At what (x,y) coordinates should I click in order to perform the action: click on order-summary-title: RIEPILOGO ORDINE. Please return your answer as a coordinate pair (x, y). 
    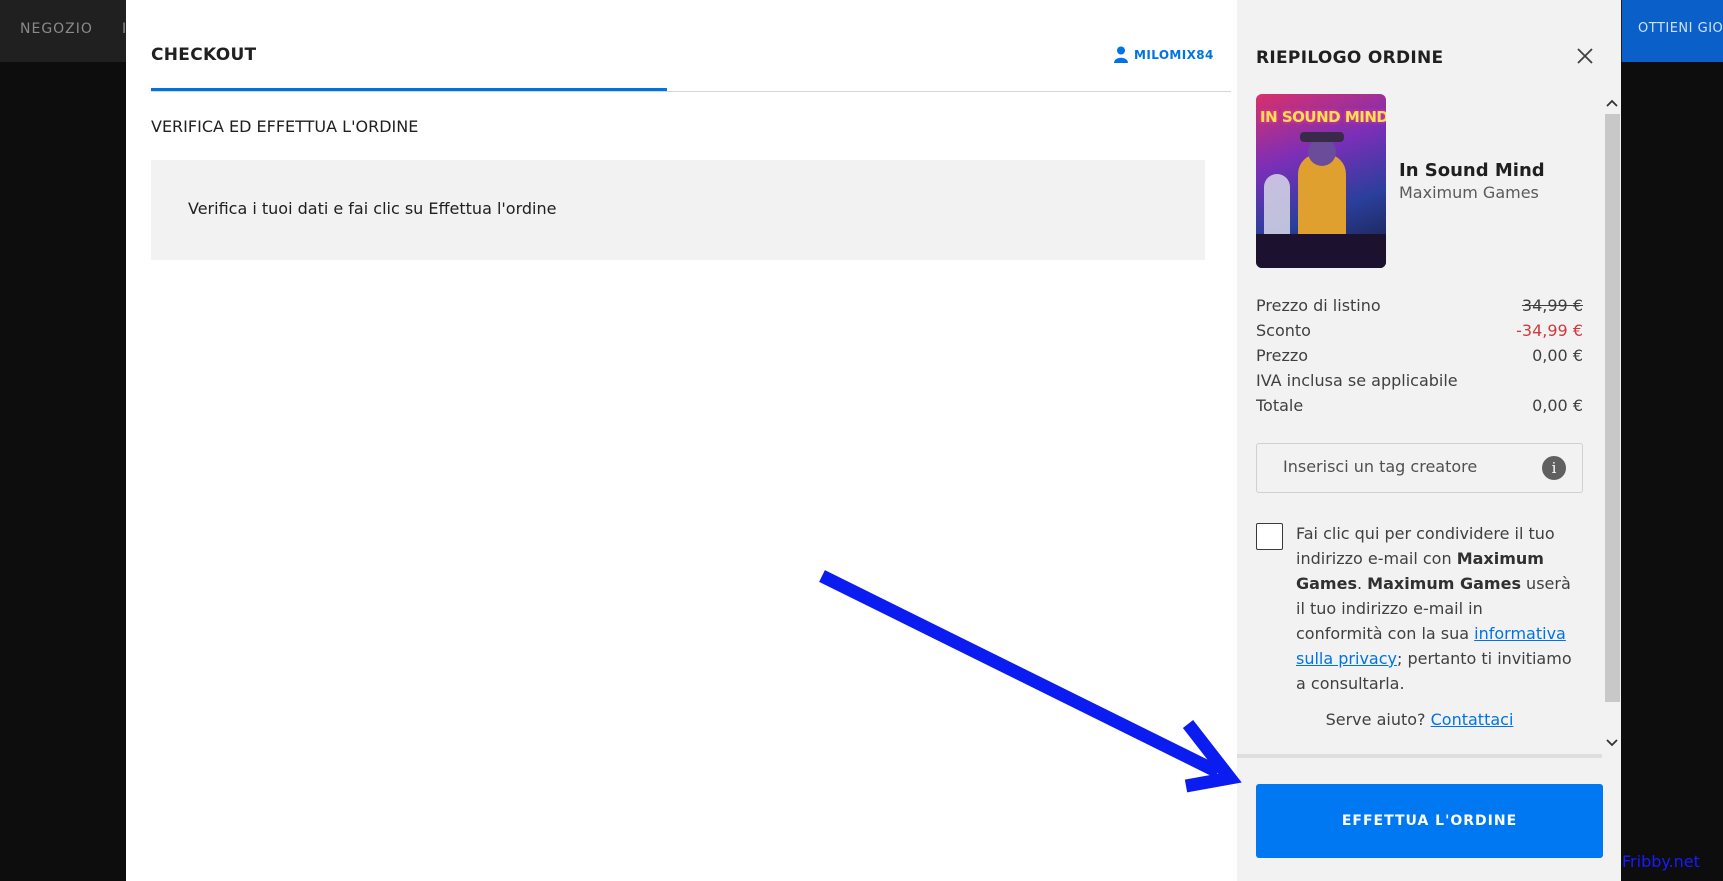
    Looking at the image, I should click on (1350, 58).